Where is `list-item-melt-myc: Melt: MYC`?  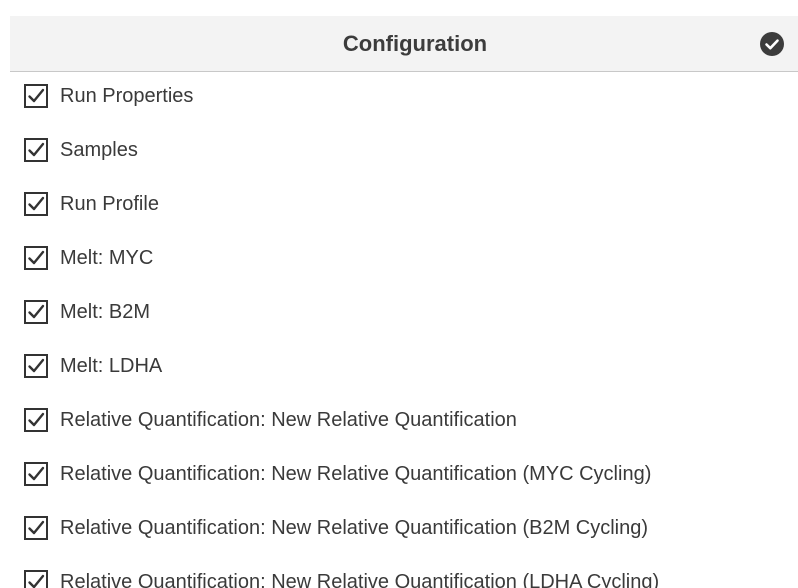 list-item-melt-myc: Melt: MYC is located at coordinates (399, 258).